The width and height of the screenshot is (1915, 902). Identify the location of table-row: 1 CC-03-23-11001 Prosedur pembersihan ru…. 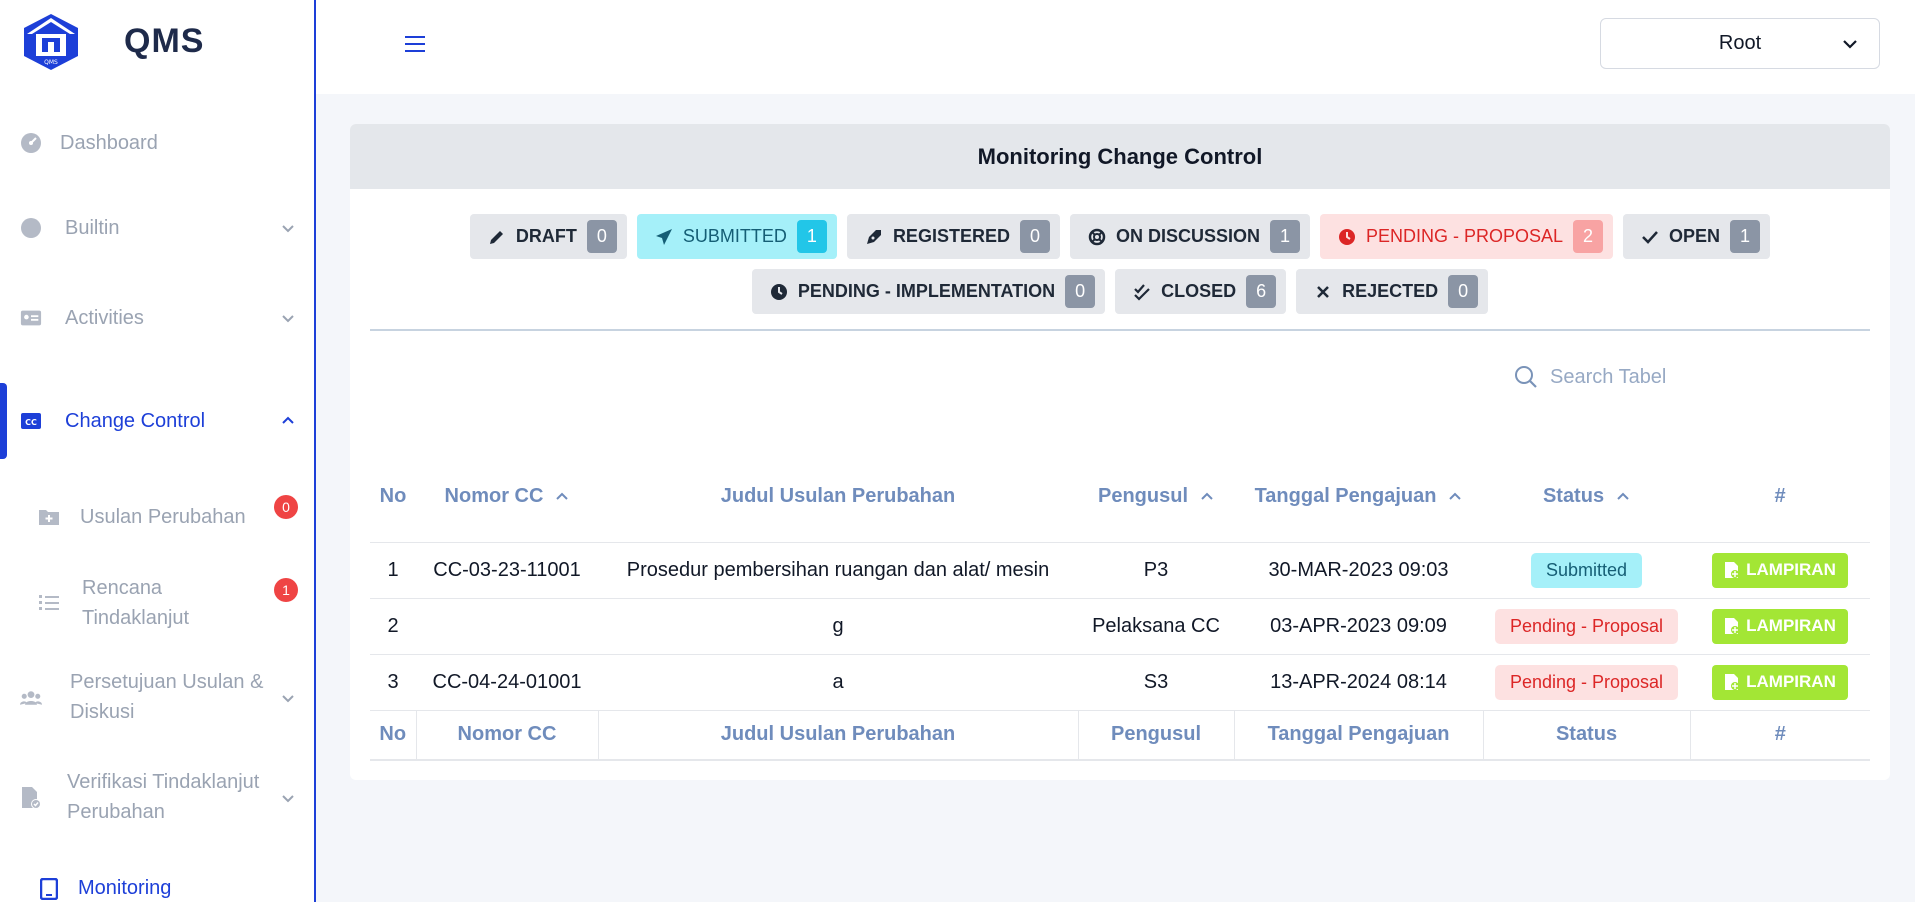
(1120, 570).